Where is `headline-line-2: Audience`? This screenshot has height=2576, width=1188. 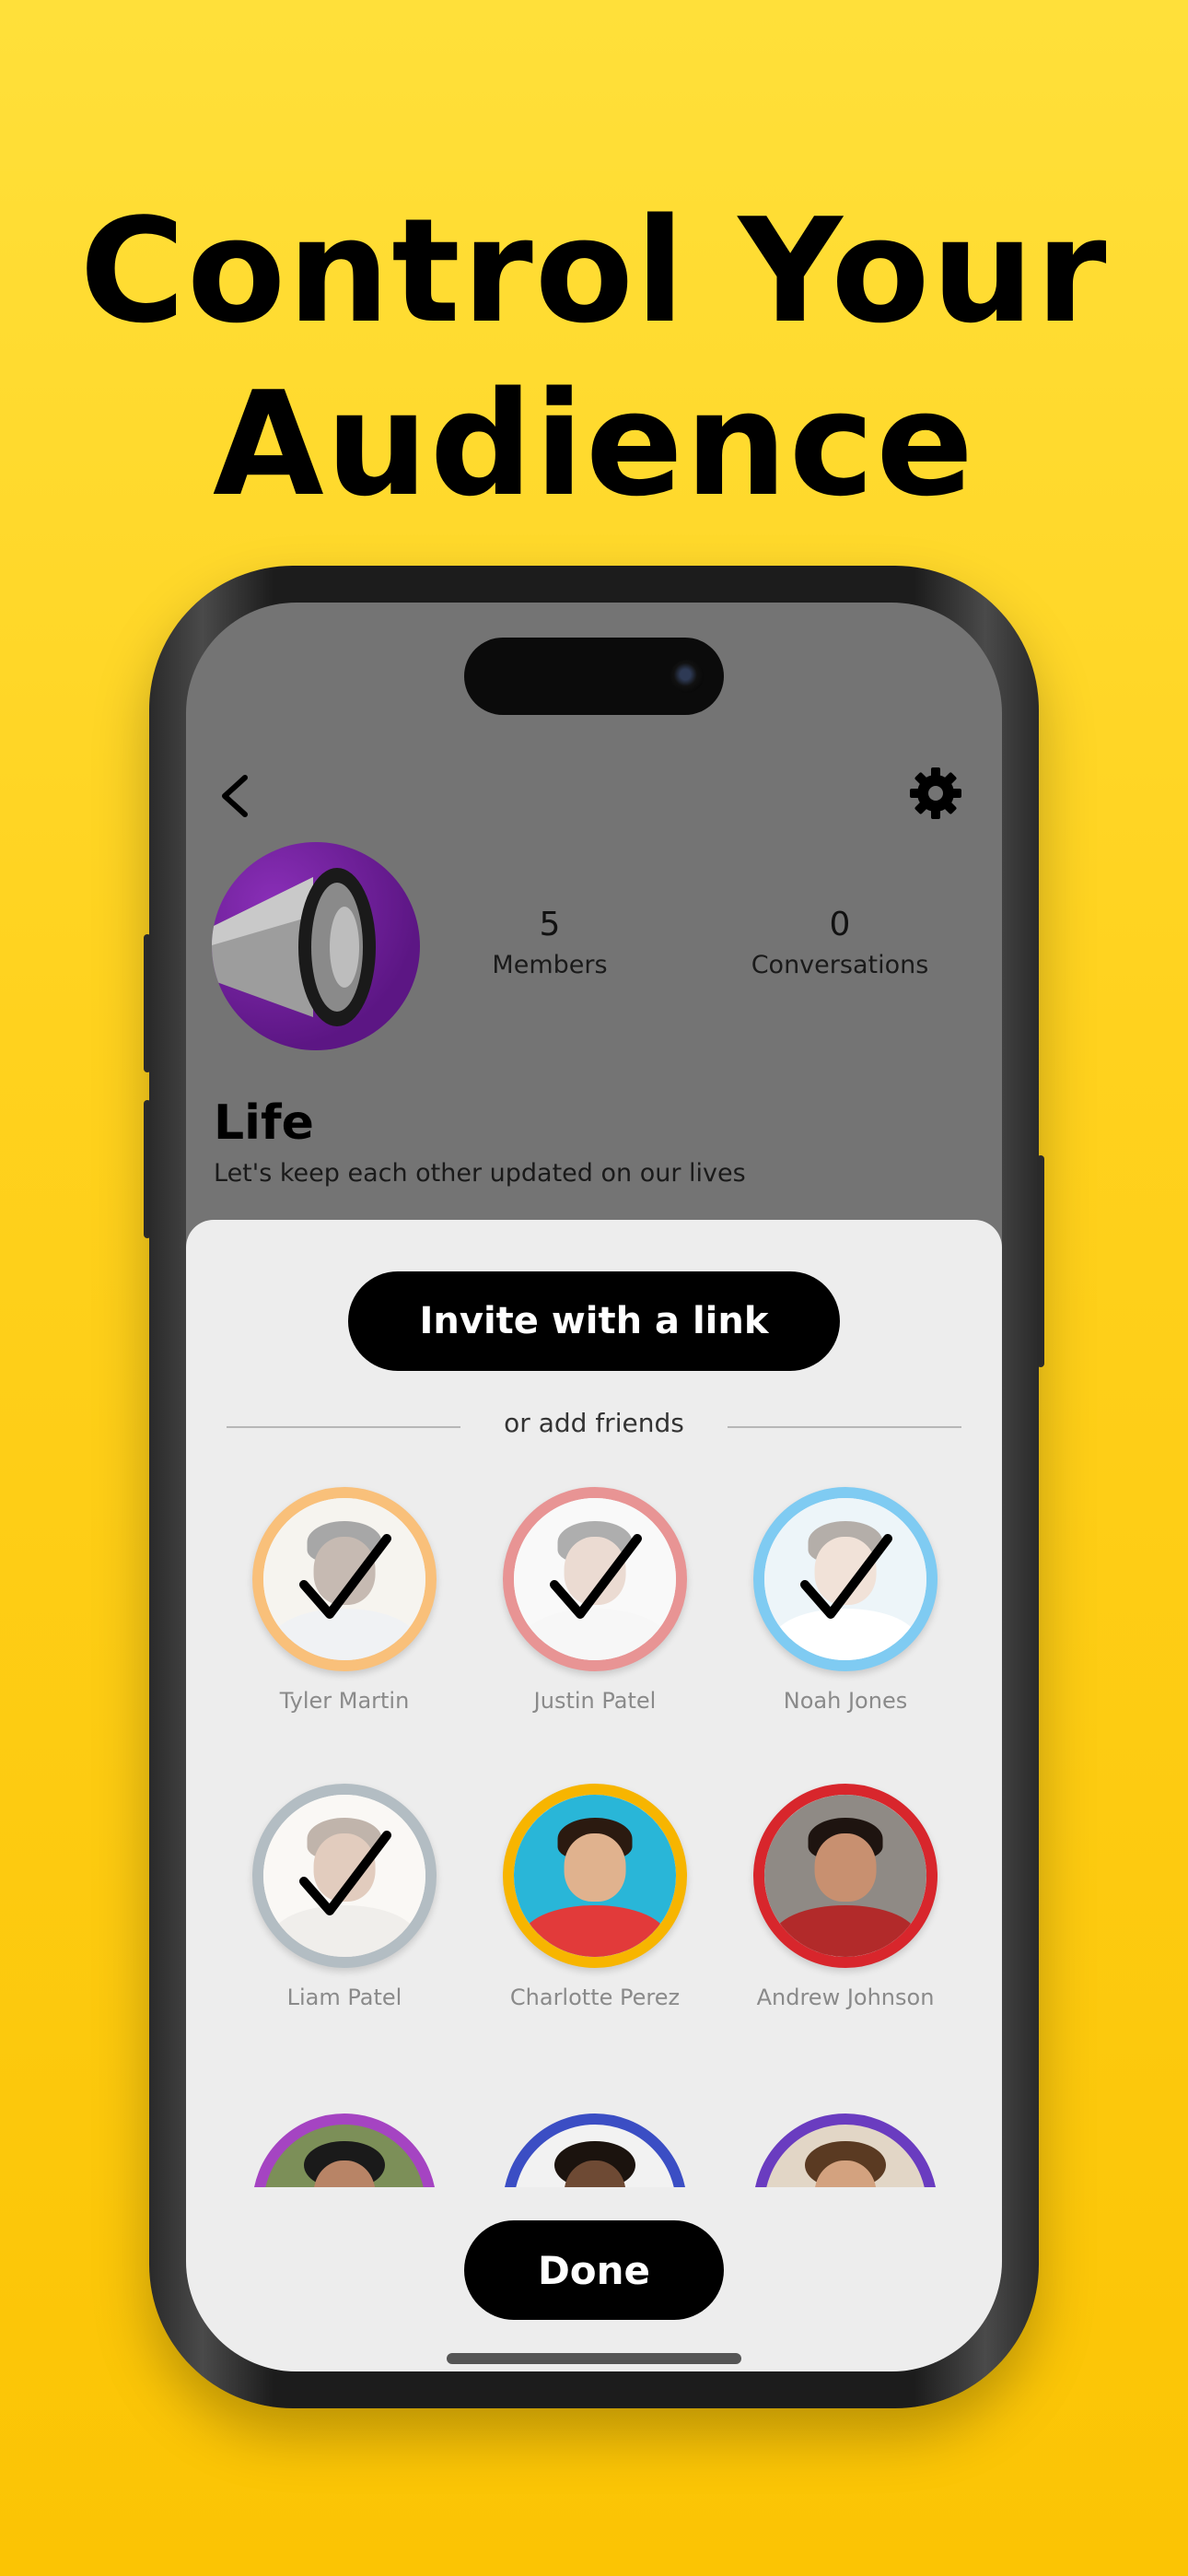 headline-line-2: Audience is located at coordinates (594, 444).